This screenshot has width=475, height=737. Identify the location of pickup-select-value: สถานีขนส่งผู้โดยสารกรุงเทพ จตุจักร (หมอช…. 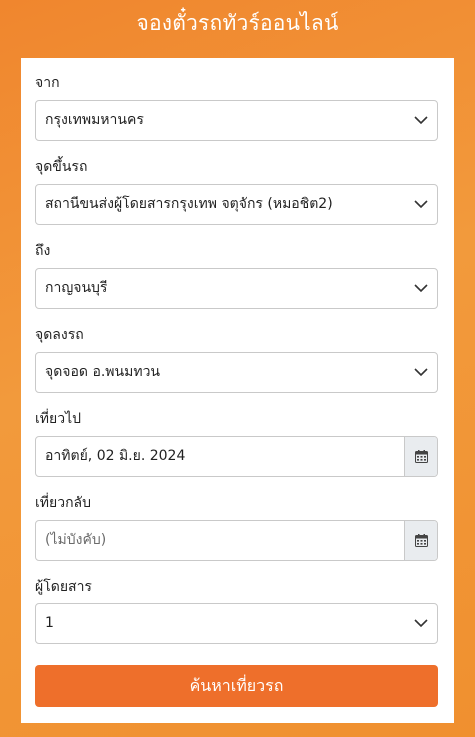
(189, 204).